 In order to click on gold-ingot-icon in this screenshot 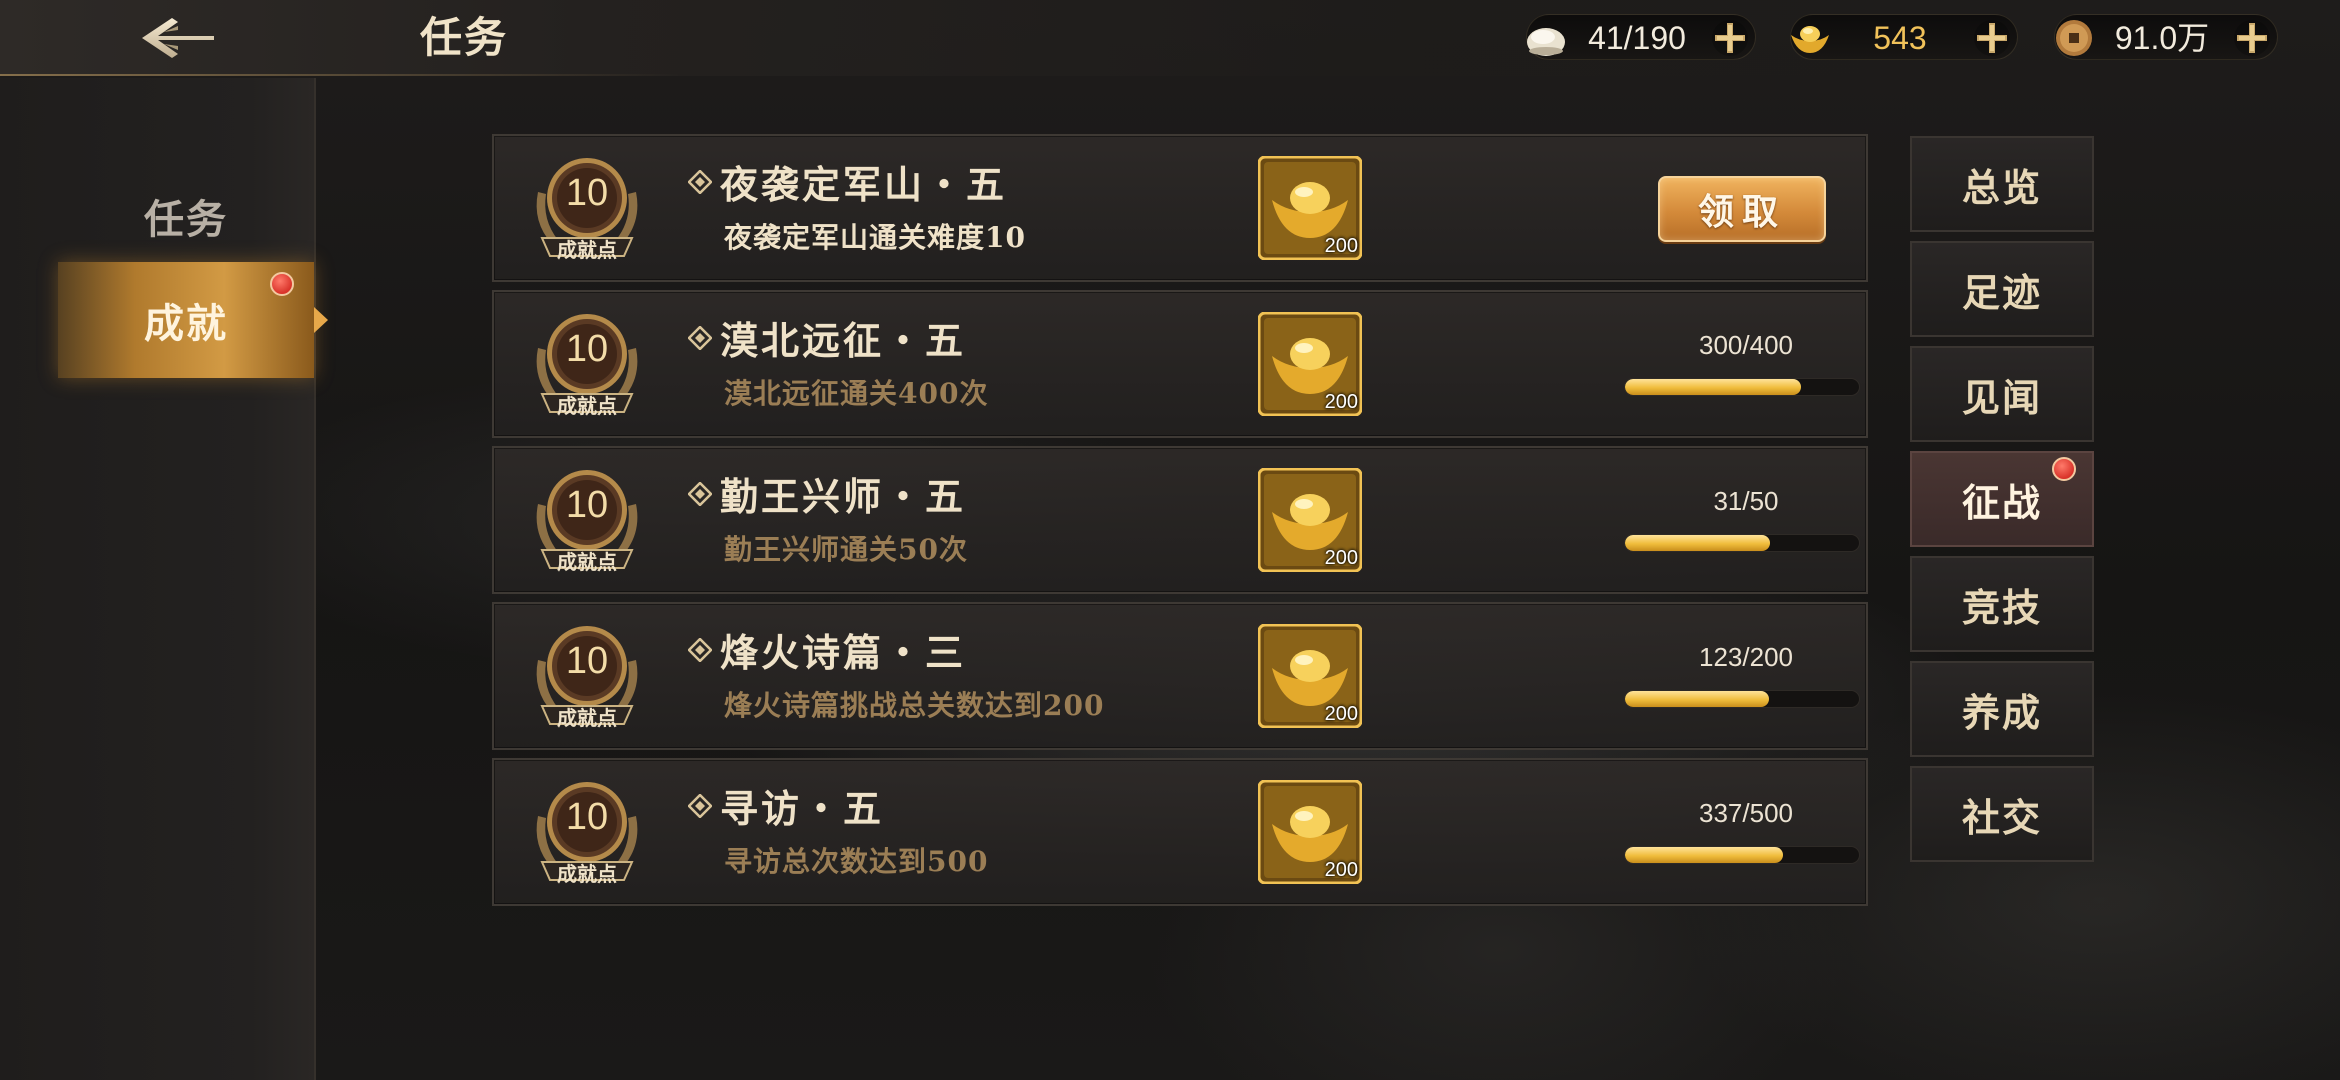, I will do `click(1810, 39)`.